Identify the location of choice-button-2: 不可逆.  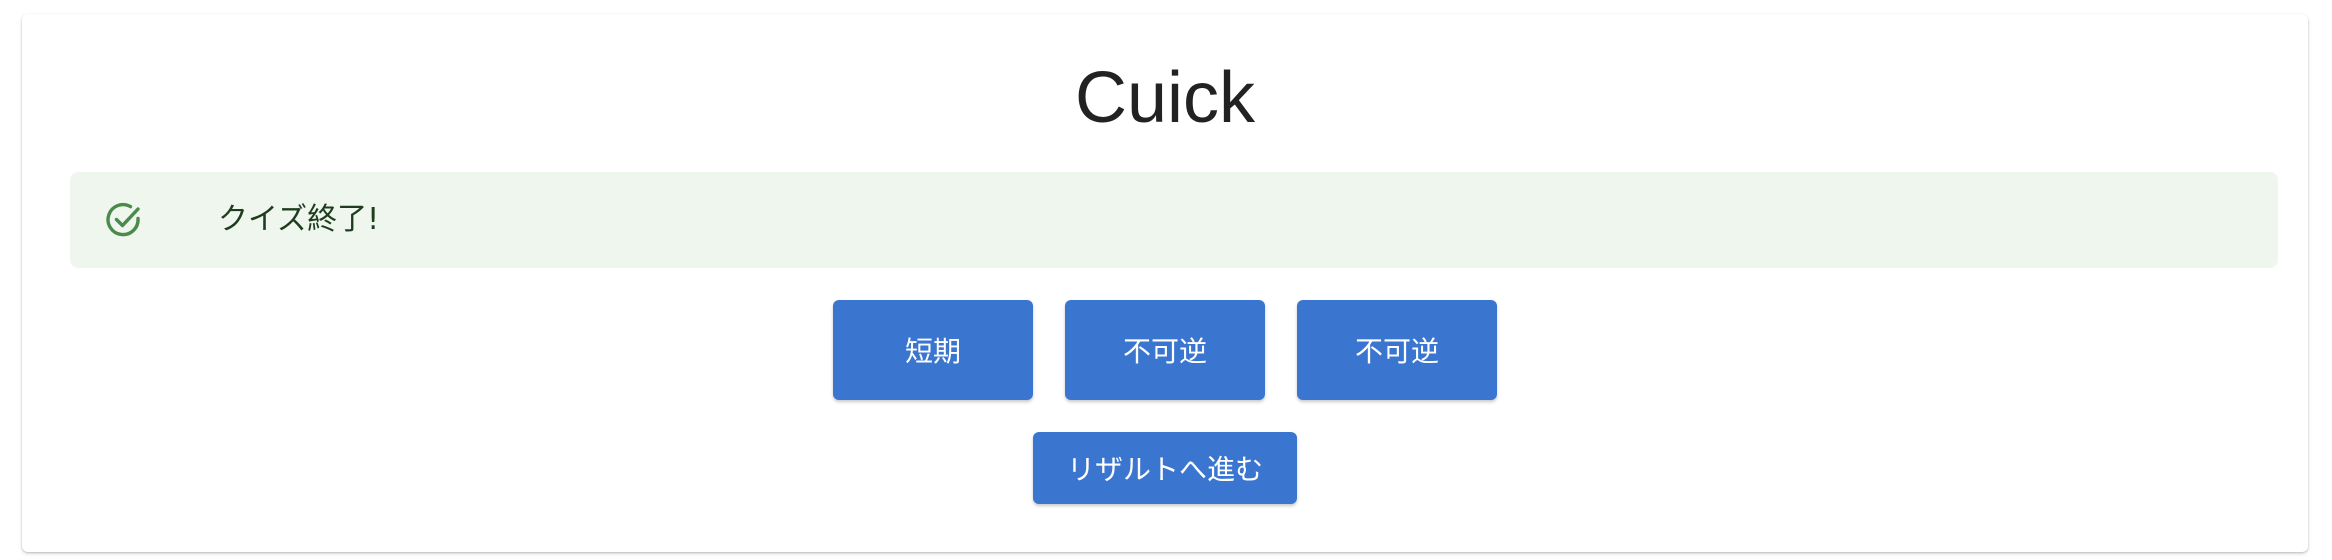
(1165, 350).